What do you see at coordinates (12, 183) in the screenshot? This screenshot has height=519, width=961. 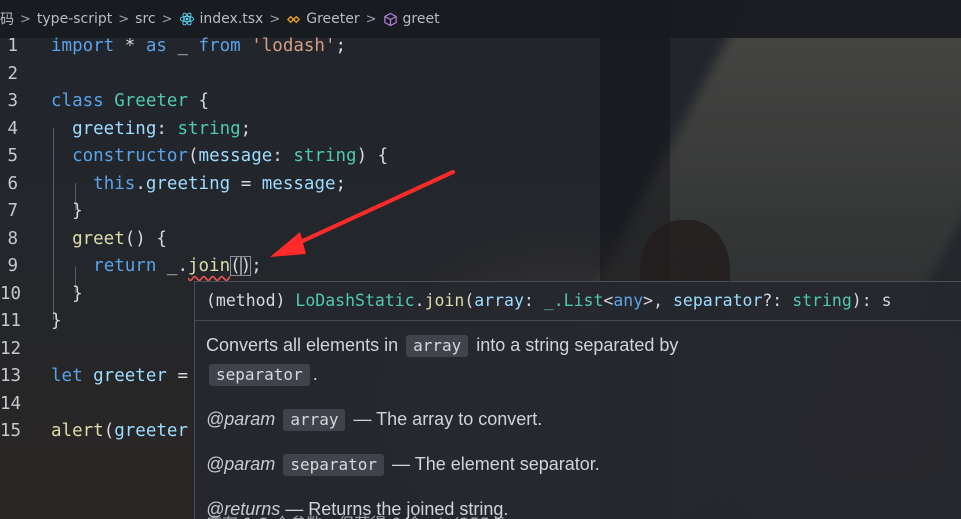 I see `line-number: 6` at bounding box center [12, 183].